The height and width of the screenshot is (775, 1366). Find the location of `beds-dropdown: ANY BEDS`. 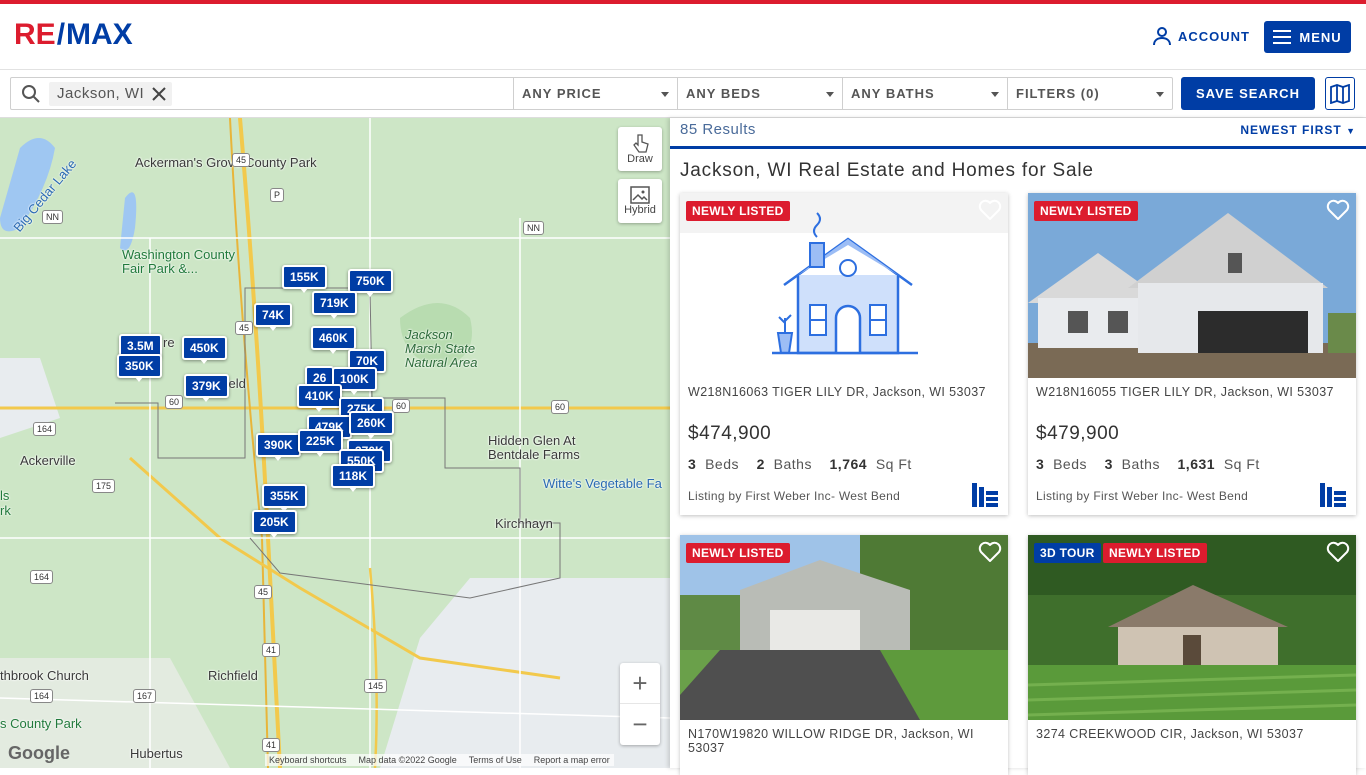

beds-dropdown: ANY BEDS is located at coordinates (760, 93).